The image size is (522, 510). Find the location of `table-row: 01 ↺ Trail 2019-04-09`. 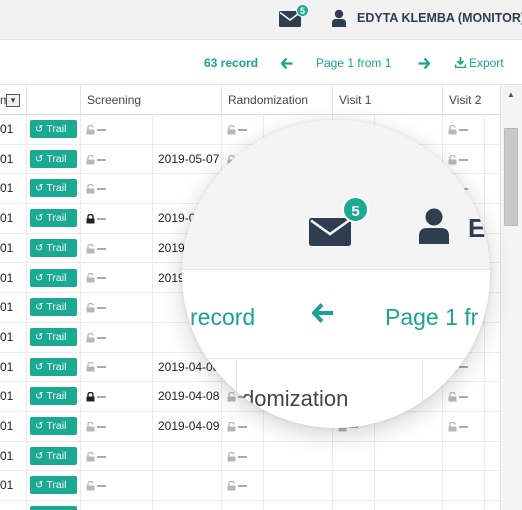

table-row: 01 ↺ Trail 2019-04-09 is located at coordinates (257, 427).